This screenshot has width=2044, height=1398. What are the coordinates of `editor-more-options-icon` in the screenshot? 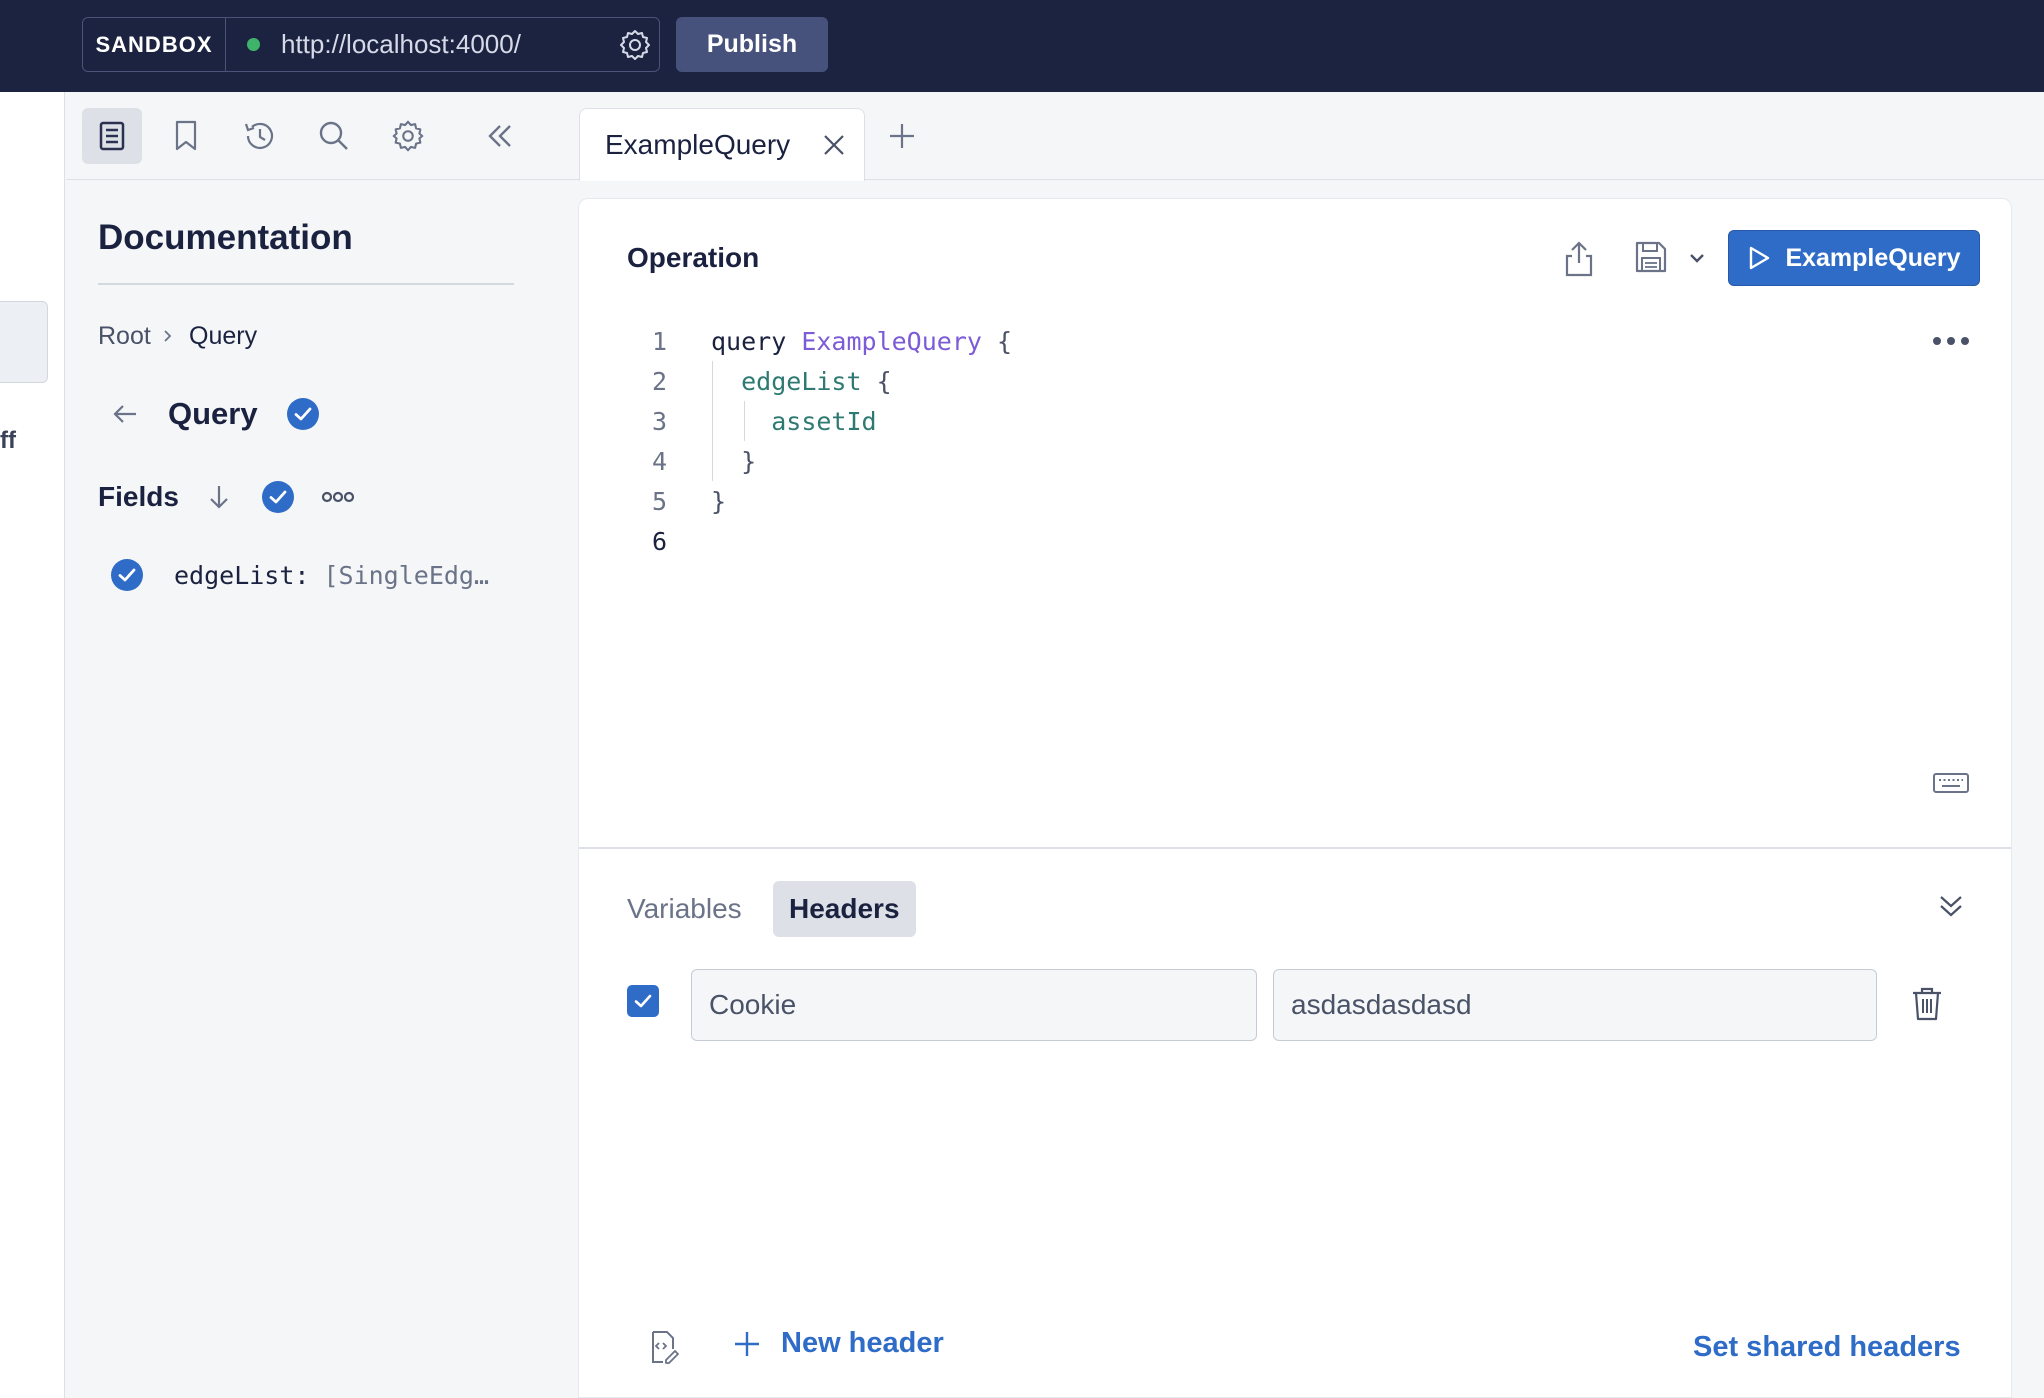 It's located at (1951, 341).